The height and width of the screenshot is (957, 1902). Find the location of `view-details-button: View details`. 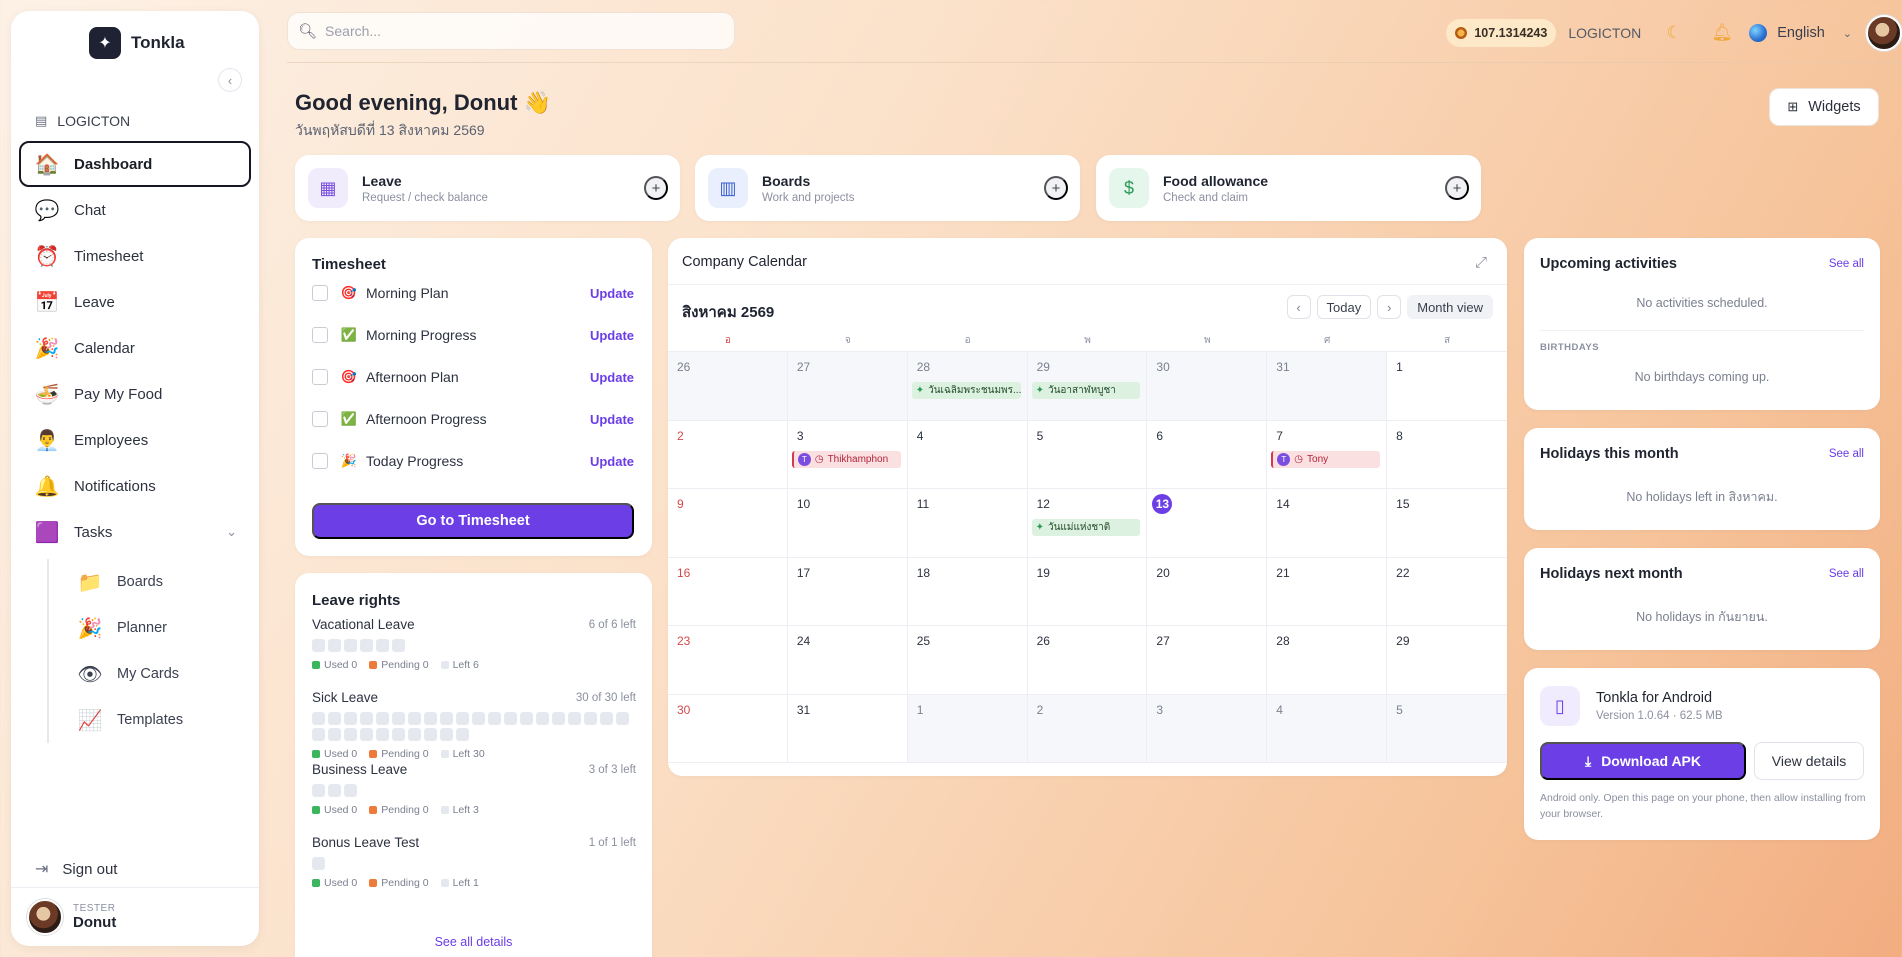

view-details-button: View details is located at coordinates (1809, 761).